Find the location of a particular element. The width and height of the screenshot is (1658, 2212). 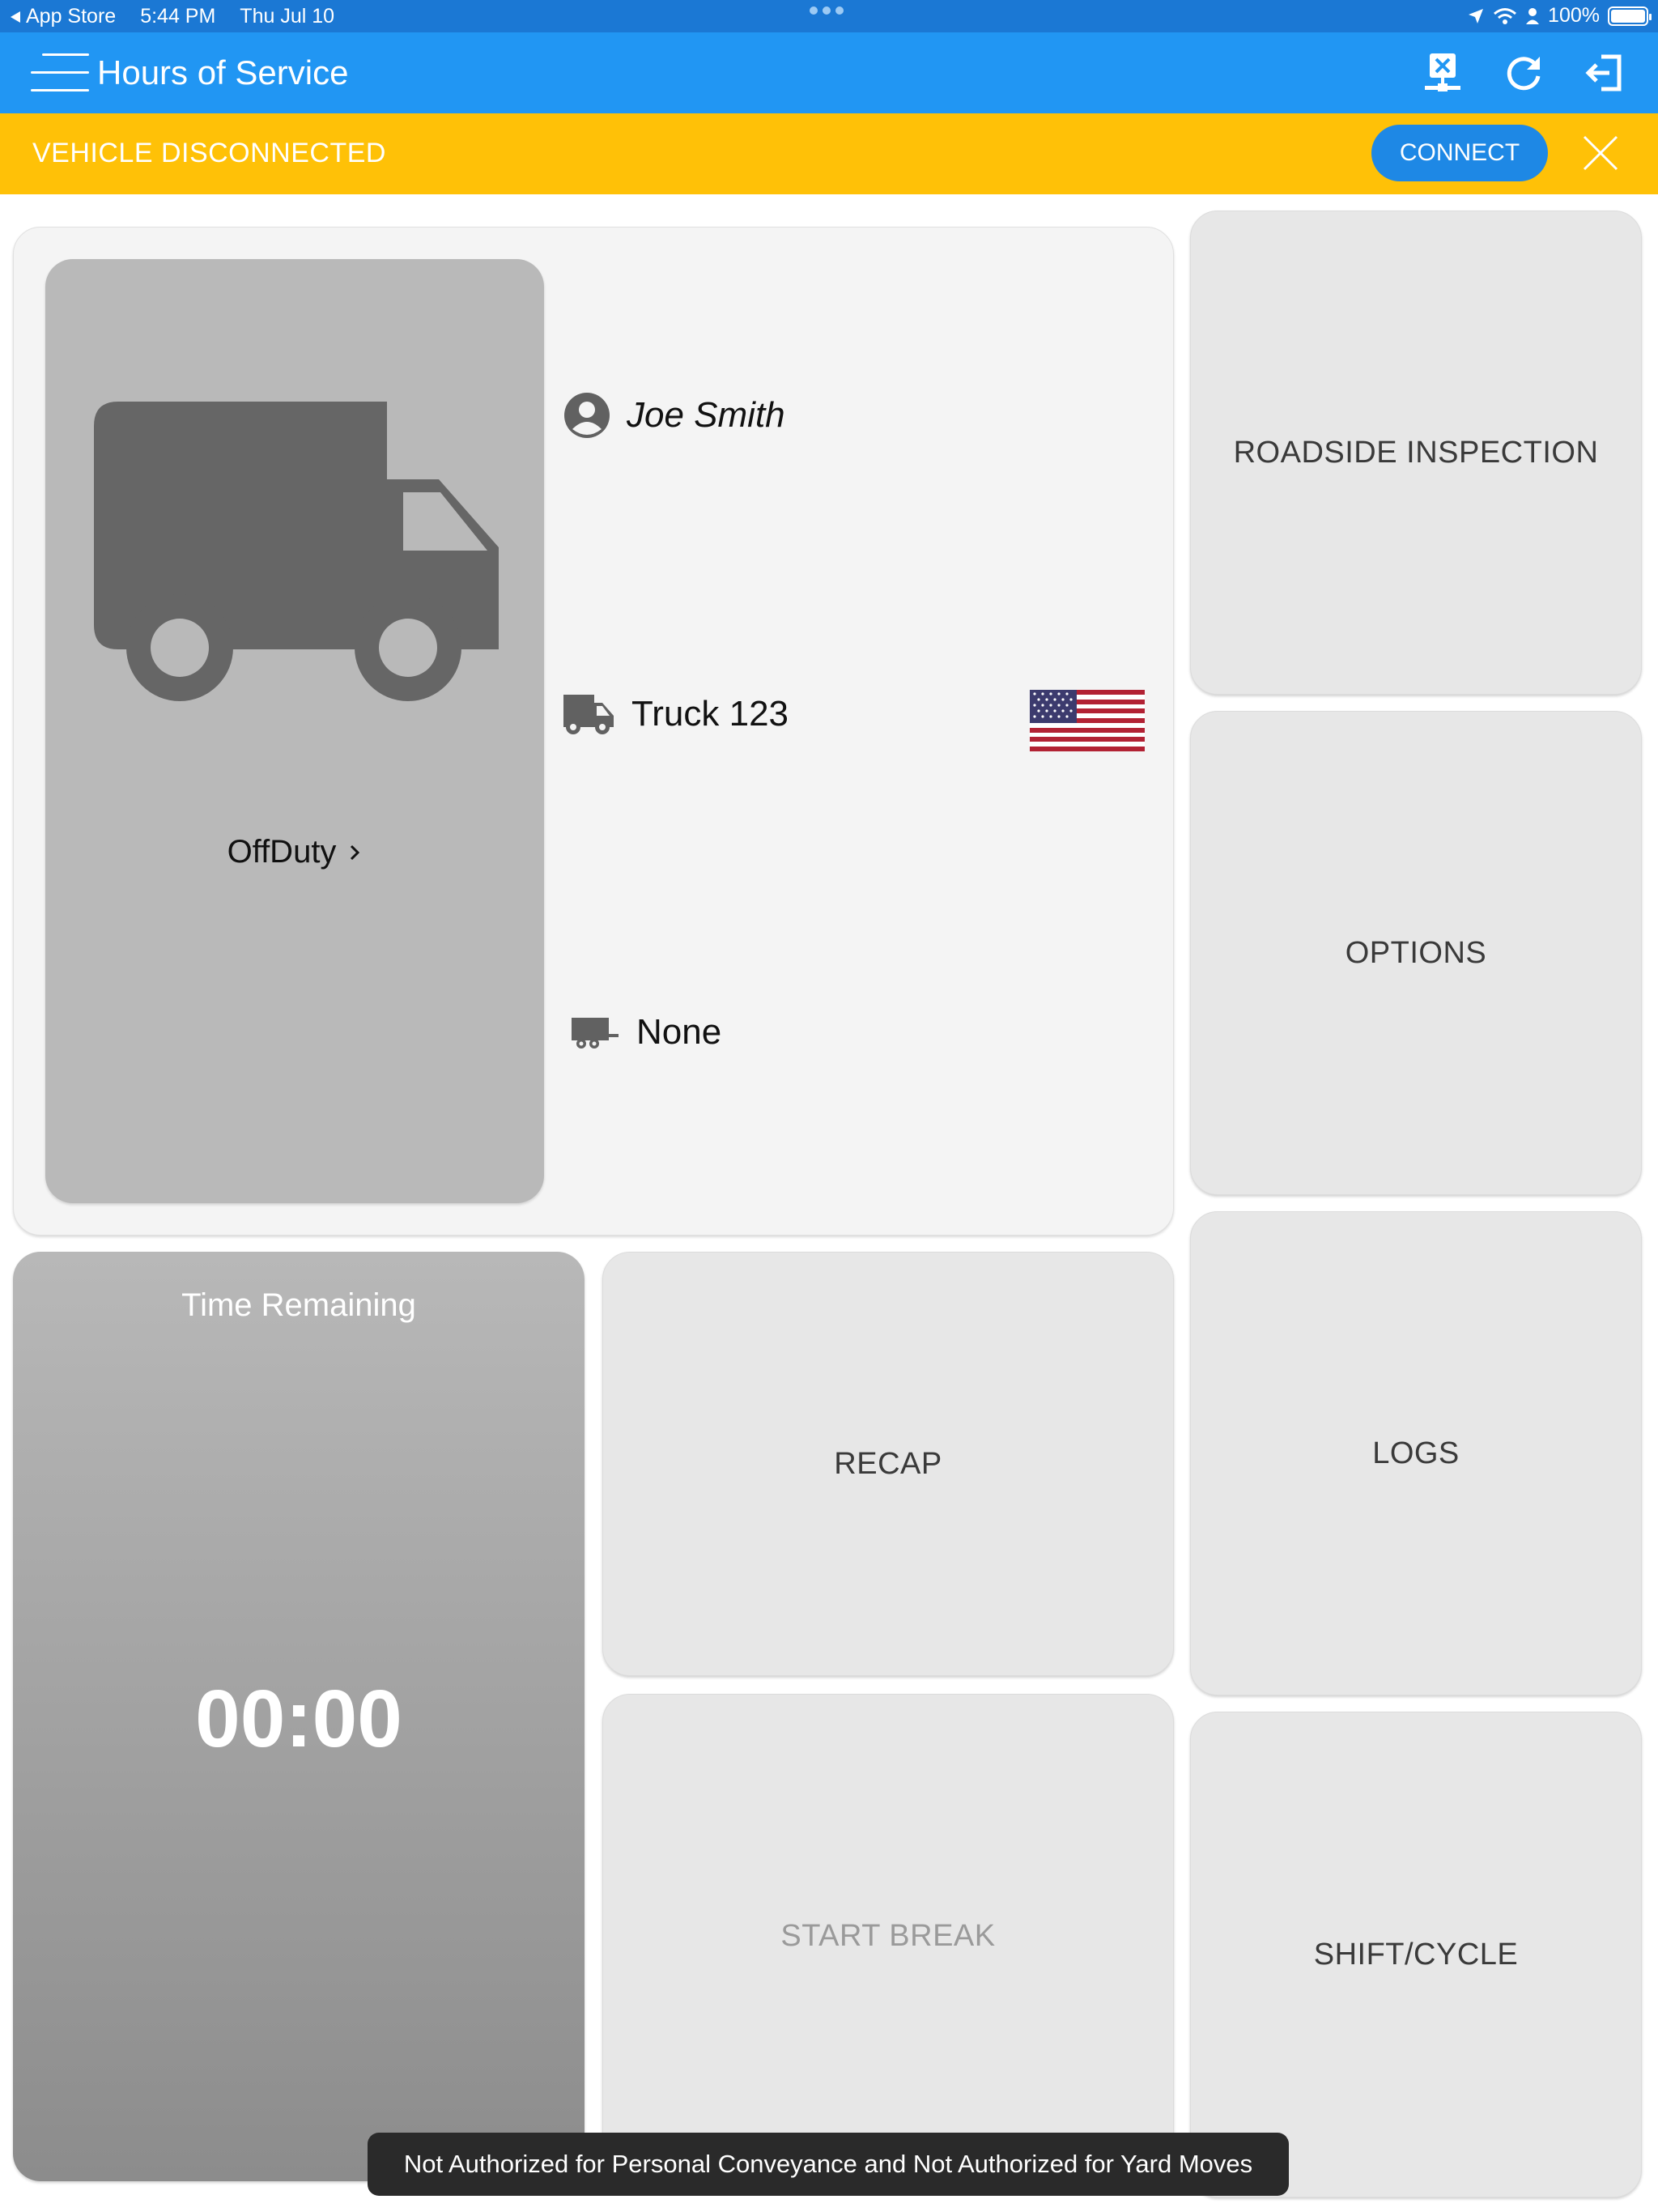

wifi-icon is located at coordinates (1505, 16).